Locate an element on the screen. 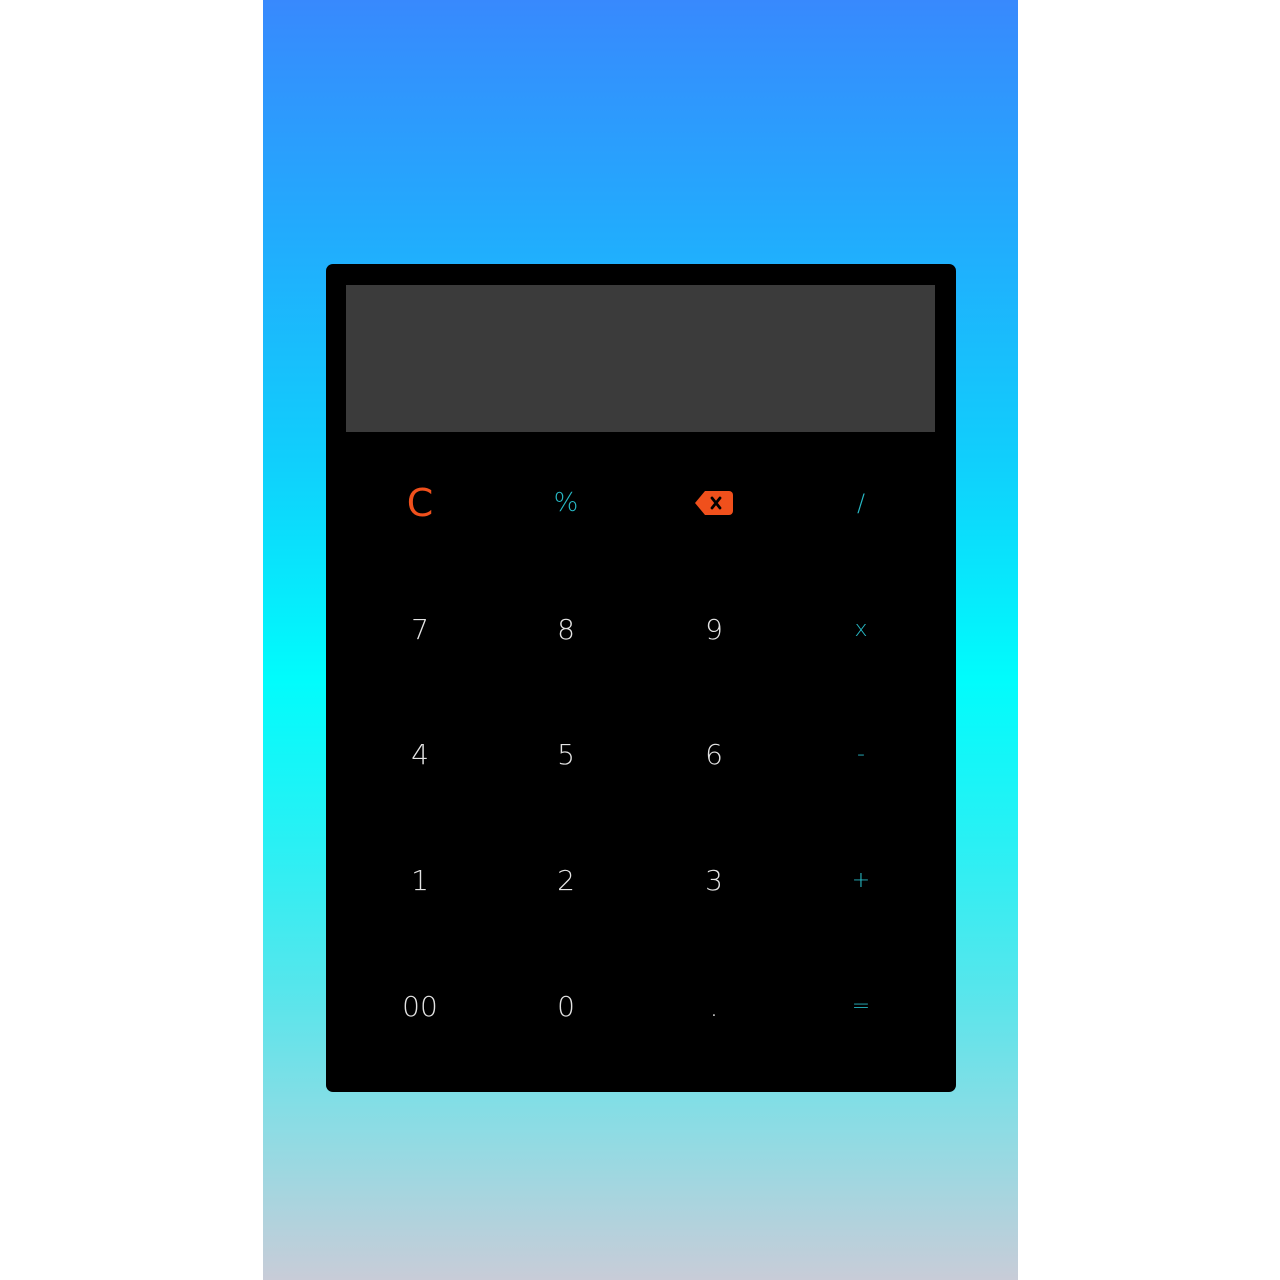 The width and height of the screenshot is (1280, 1280). digit-8-button: 8 is located at coordinates (566, 629).